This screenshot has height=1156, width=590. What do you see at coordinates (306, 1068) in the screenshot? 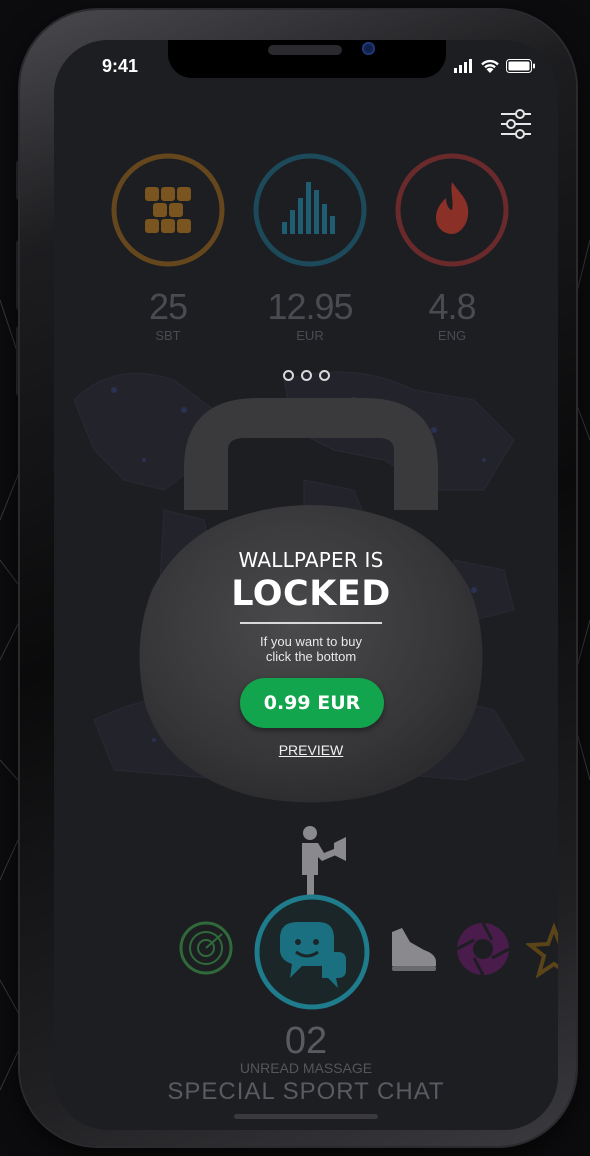
I see `unread-label: UNREAD MASSAGE` at bounding box center [306, 1068].